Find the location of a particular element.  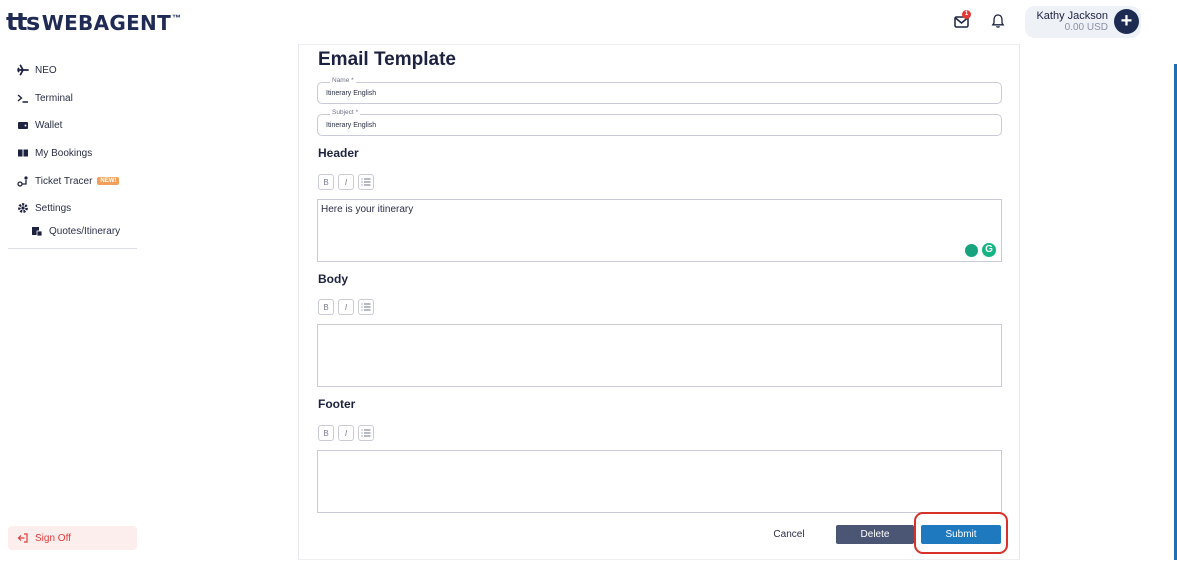

panel-border-top is located at coordinates (659, 44).